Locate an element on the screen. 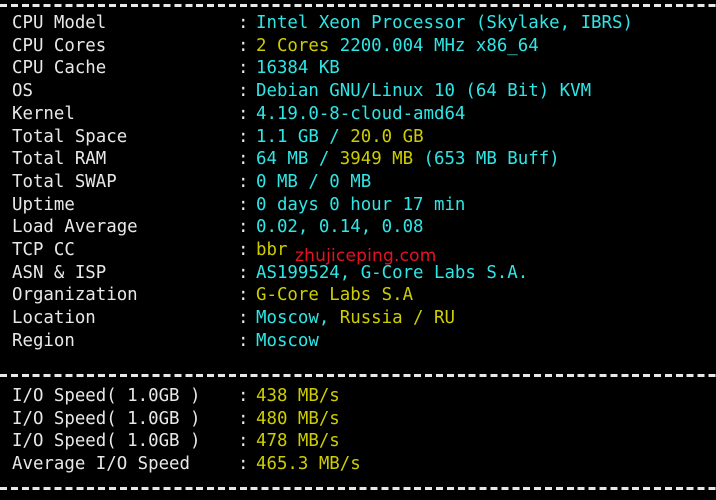 The height and width of the screenshot is (500, 716). value-segment: 0.02, 0.14, 0.08 is located at coordinates (340, 227).